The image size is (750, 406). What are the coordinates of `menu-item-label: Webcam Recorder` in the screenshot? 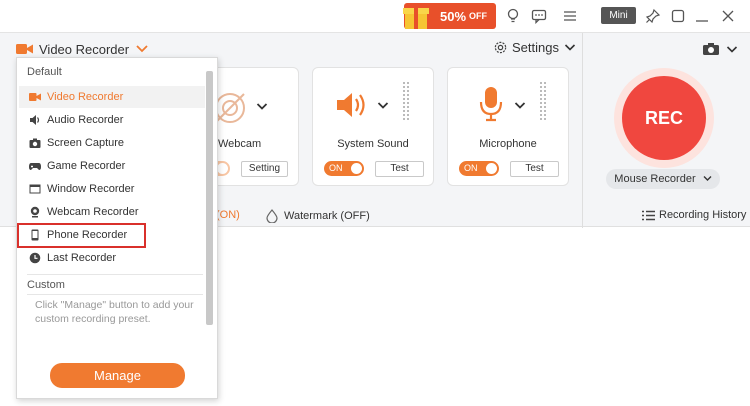 It's located at (93, 212).